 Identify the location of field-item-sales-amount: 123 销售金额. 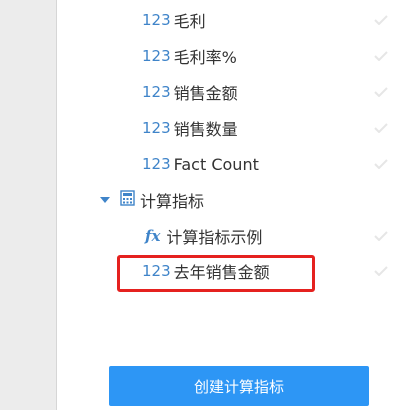
(190, 92).